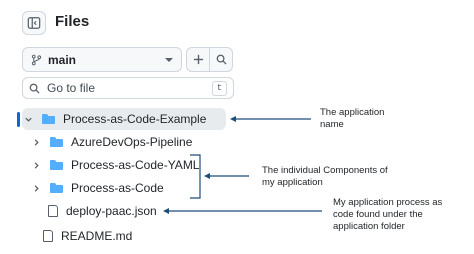  What do you see at coordinates (352, 118) in the screenshot?
I see `annotation-app-name: The application name` at bounding box center [352, 118].